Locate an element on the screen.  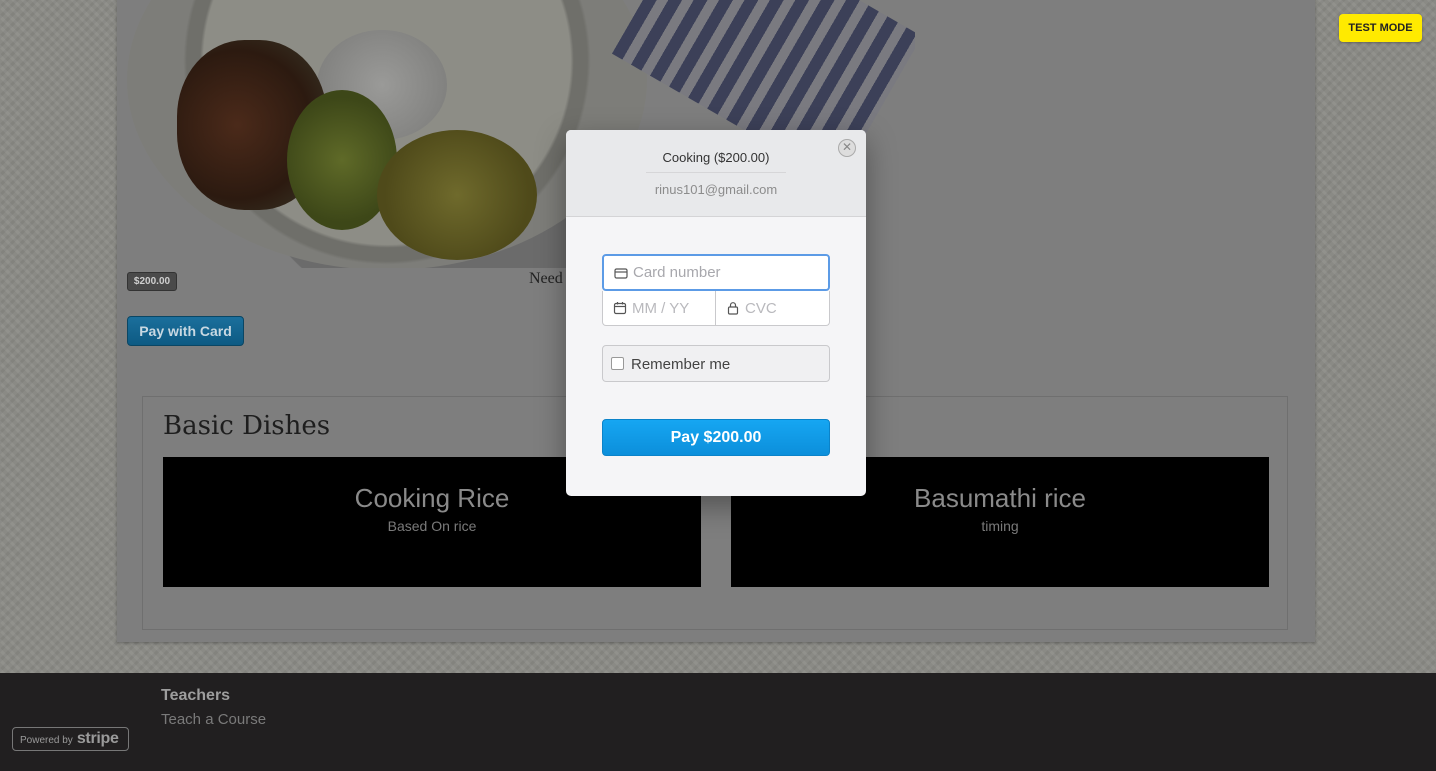
teach-a-course-link: Teach a Course is located at coordinates (213, 719).